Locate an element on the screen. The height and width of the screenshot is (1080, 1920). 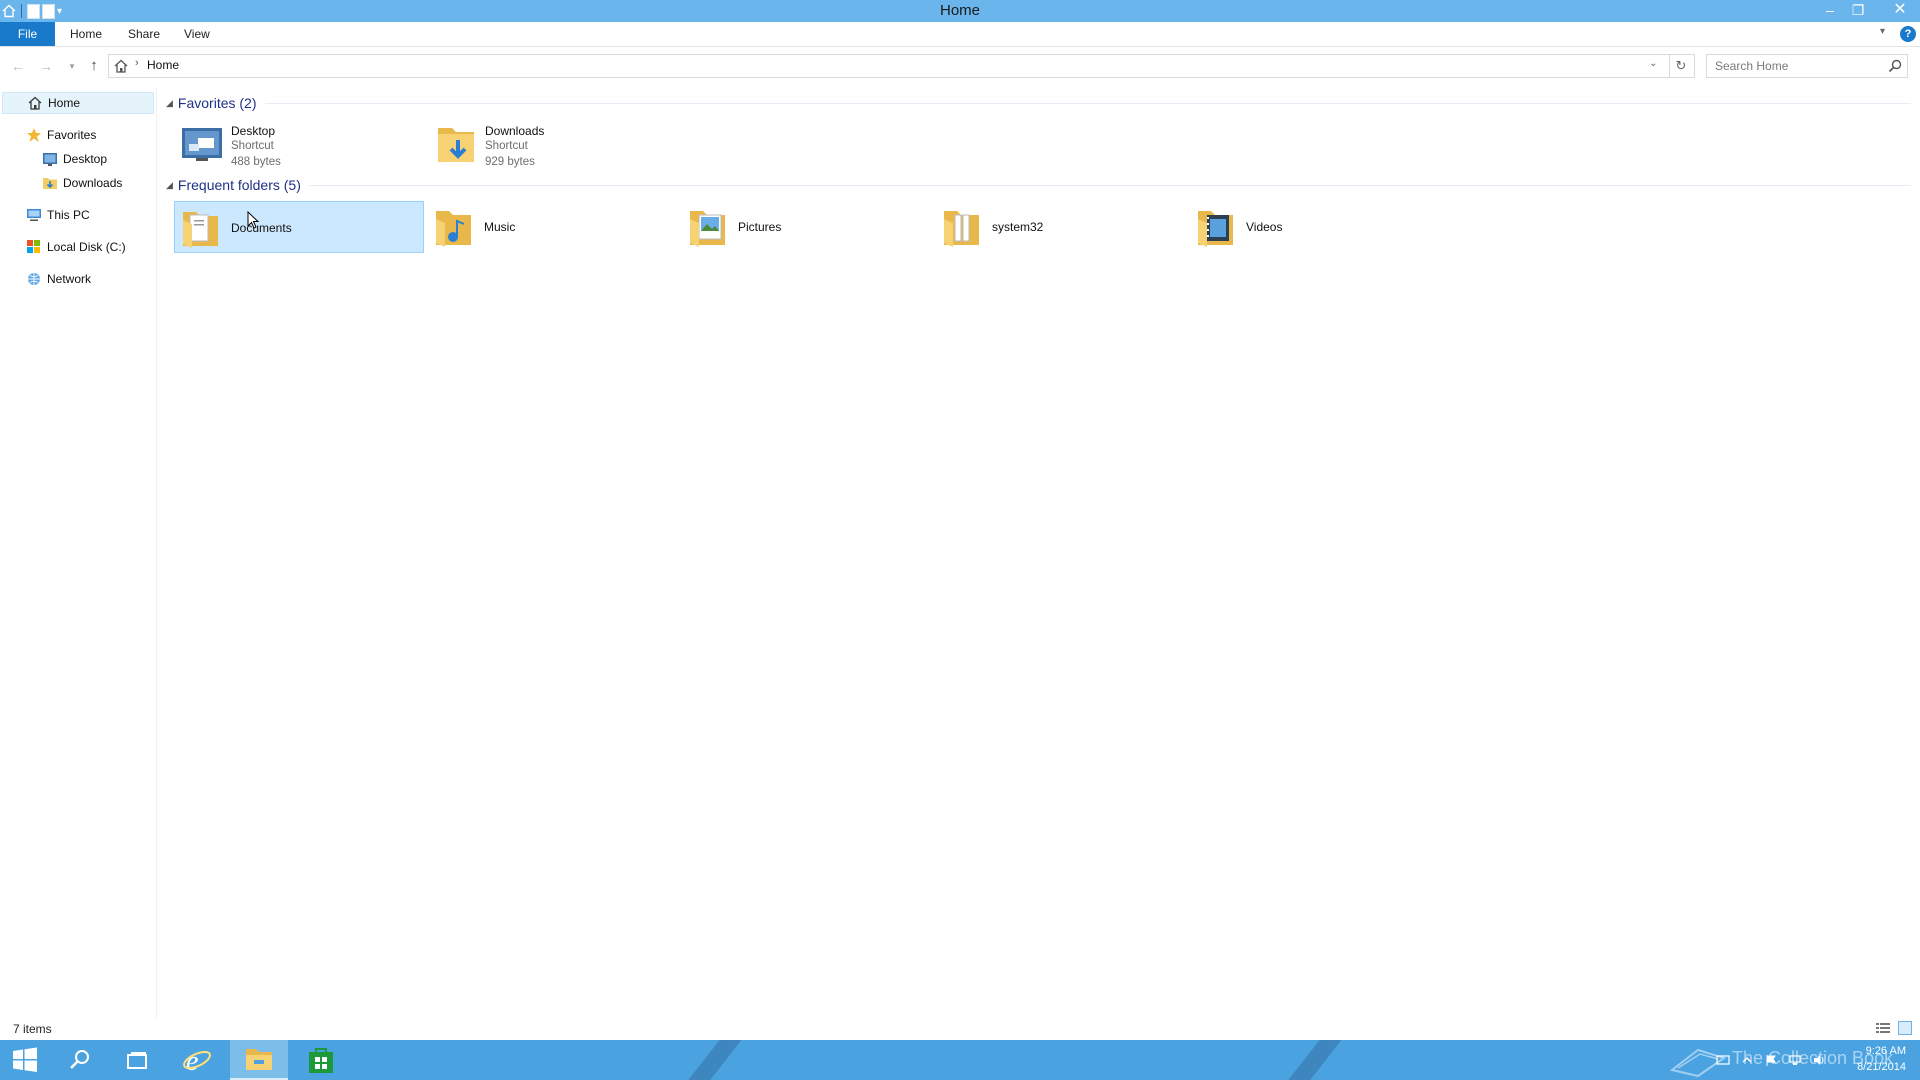
file-tile-desktop: Desktop Shortcut 488 bytes is located at coordinates (299, 144).